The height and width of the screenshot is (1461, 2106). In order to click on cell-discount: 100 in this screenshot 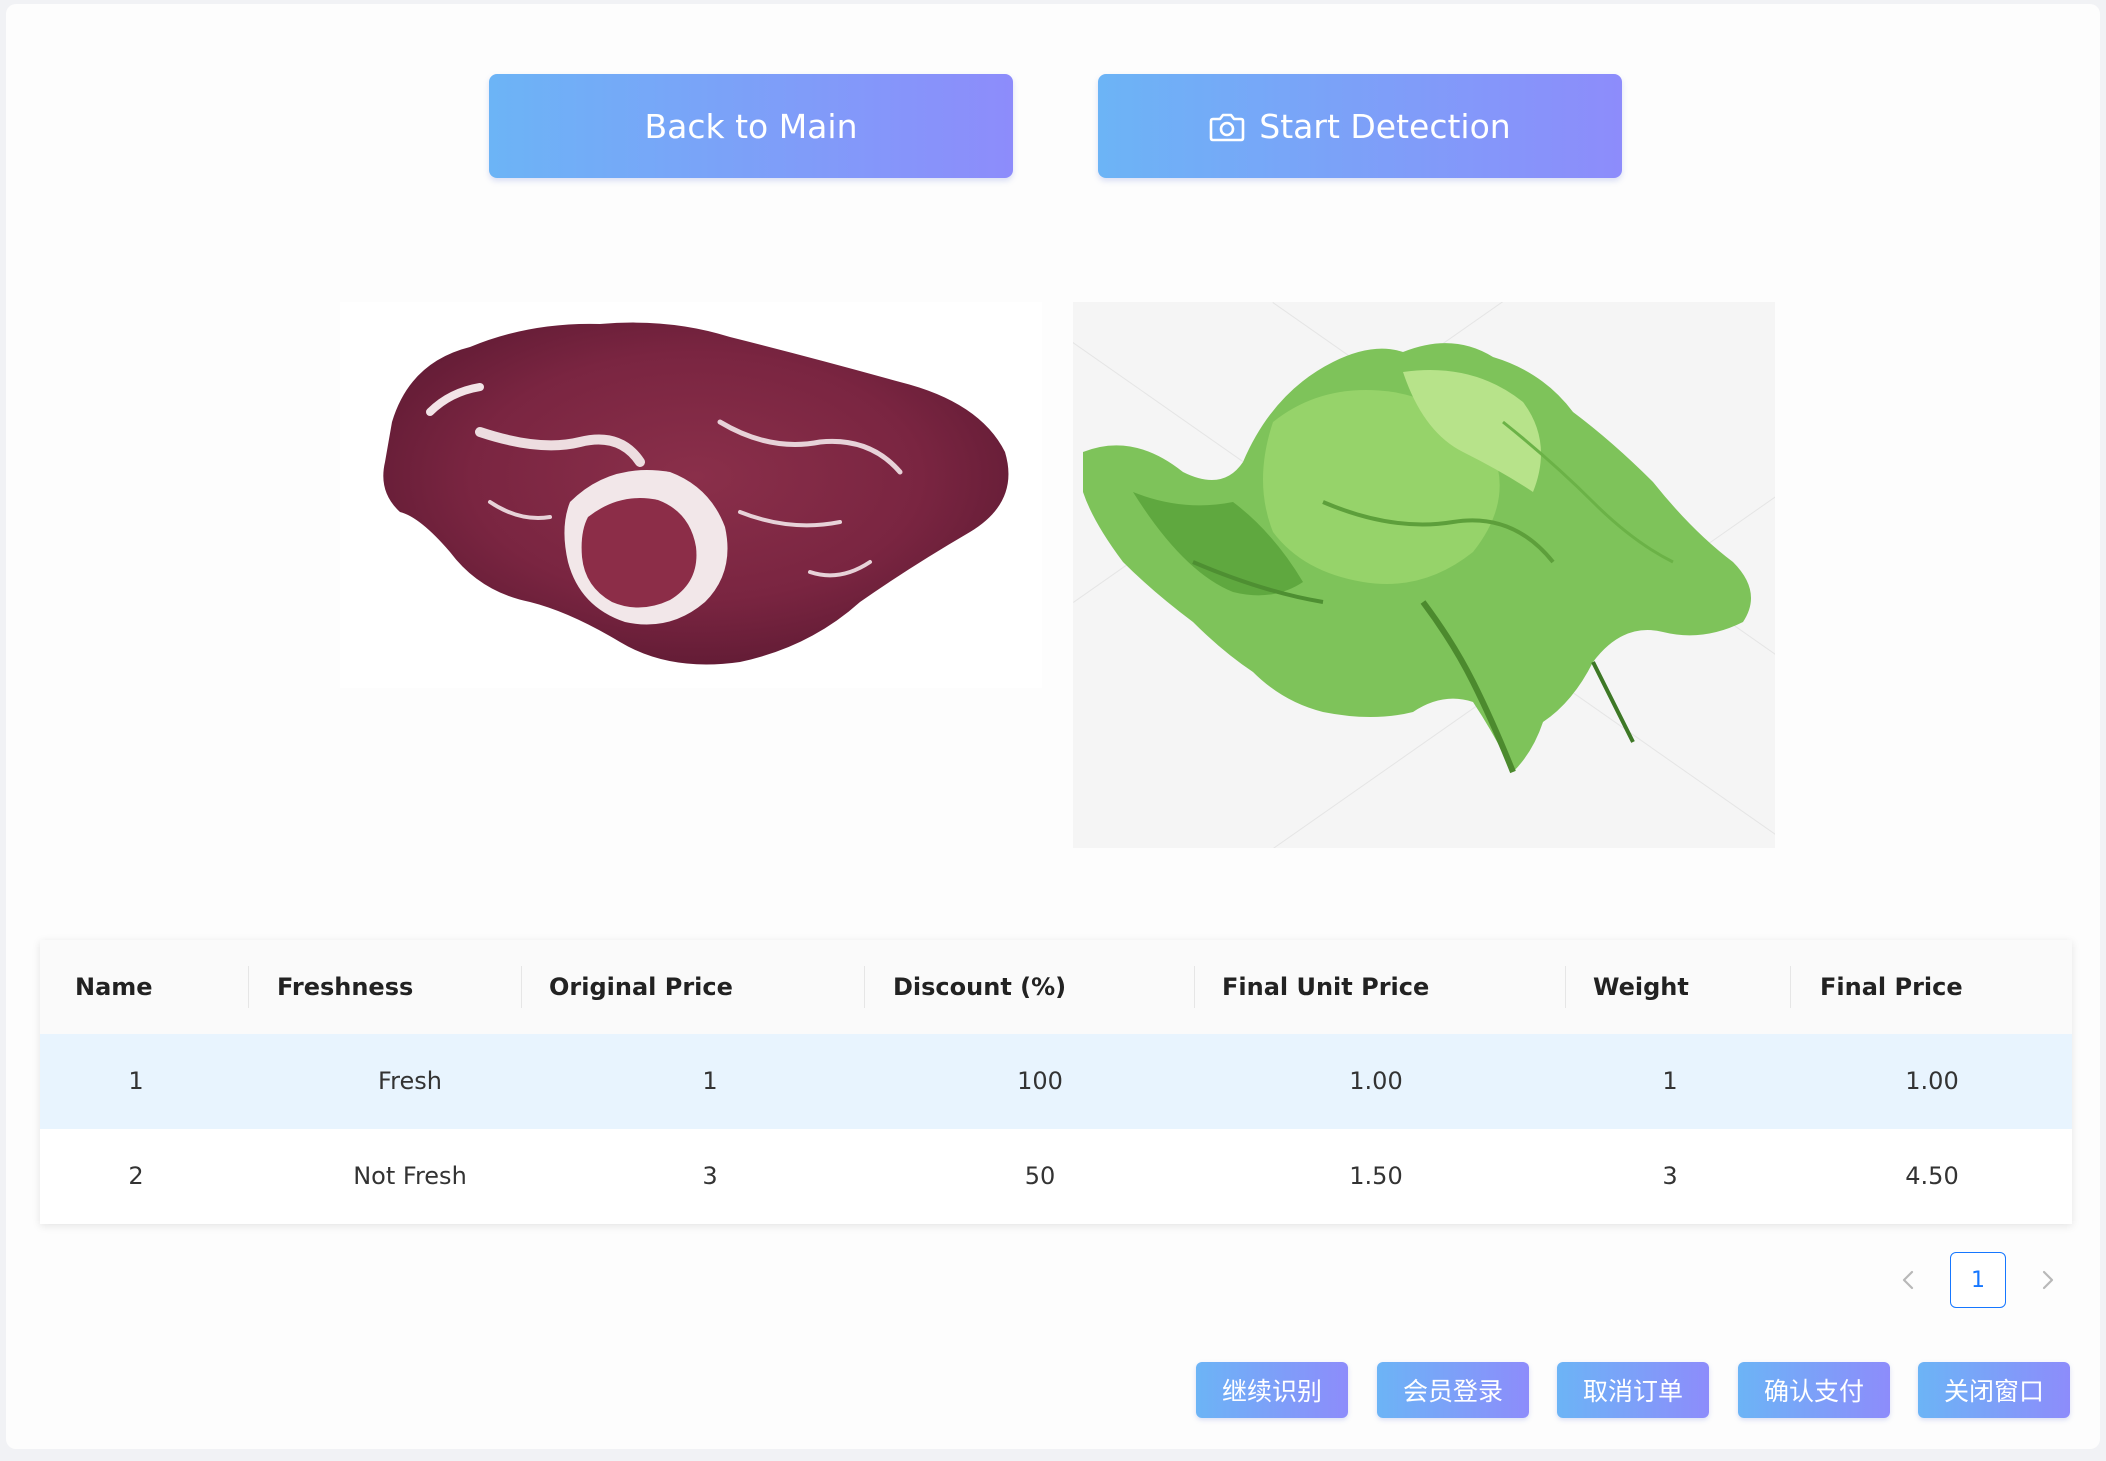, I will do `click(1040, 1081)`.